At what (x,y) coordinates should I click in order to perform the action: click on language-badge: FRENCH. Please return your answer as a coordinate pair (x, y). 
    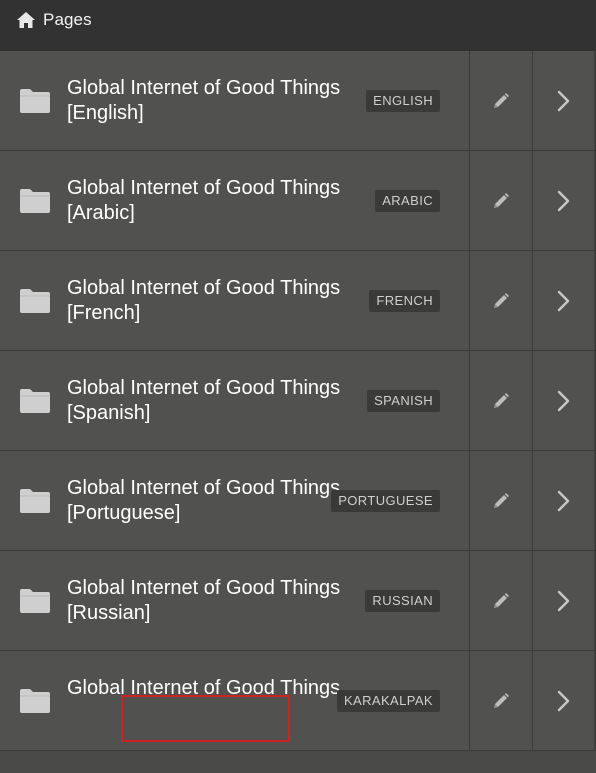
    Looking at the image, I should click on (404, 301).